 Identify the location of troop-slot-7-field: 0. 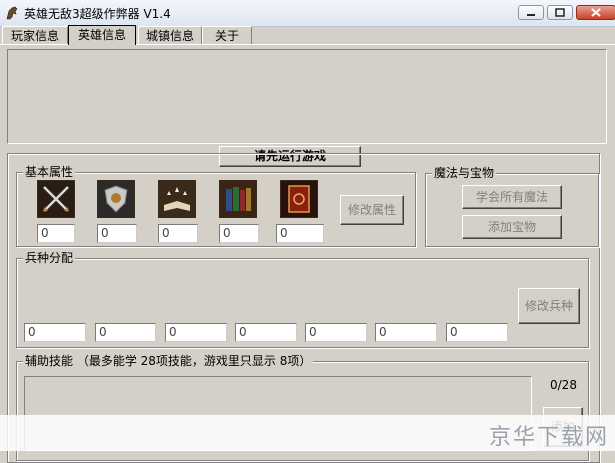
(477, 332).